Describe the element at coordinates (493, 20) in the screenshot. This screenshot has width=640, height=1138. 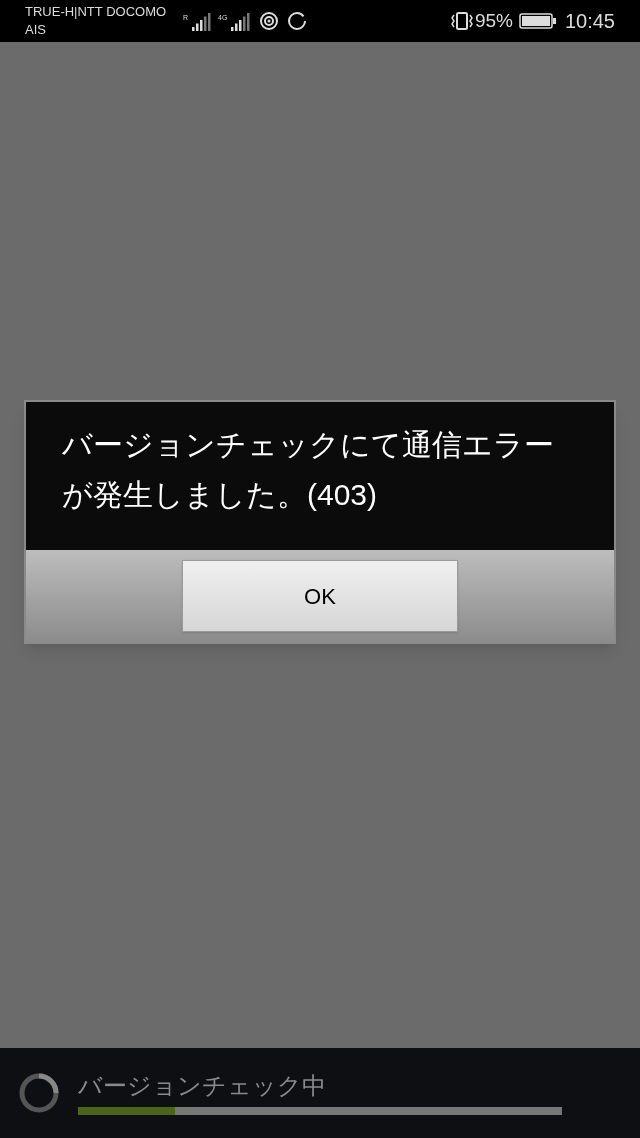
I see `battery-percent: 95%` at that location.